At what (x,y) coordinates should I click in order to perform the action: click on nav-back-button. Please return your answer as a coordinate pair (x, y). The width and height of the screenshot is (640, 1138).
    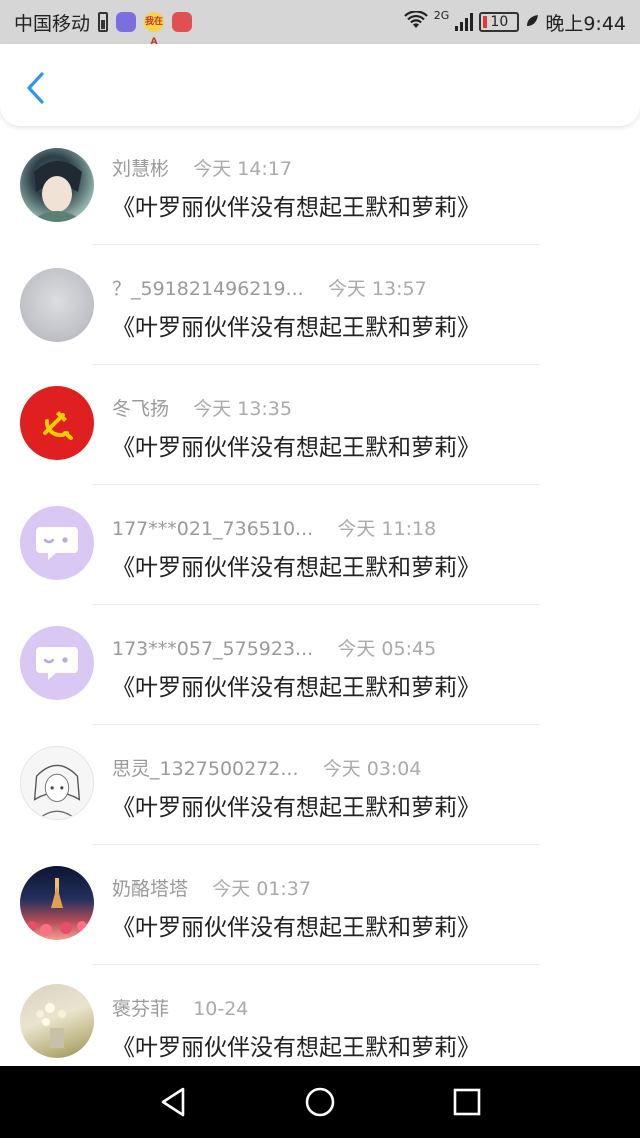
    Looking at the image, I should click on (173, 1102).